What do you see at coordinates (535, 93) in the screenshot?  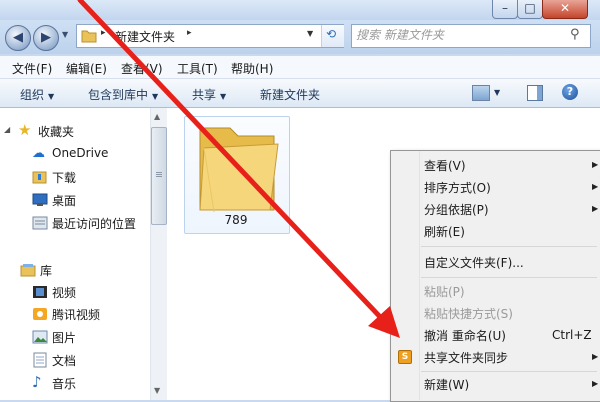 I see `preview-pane-icon` at bounding box center [535, 93].